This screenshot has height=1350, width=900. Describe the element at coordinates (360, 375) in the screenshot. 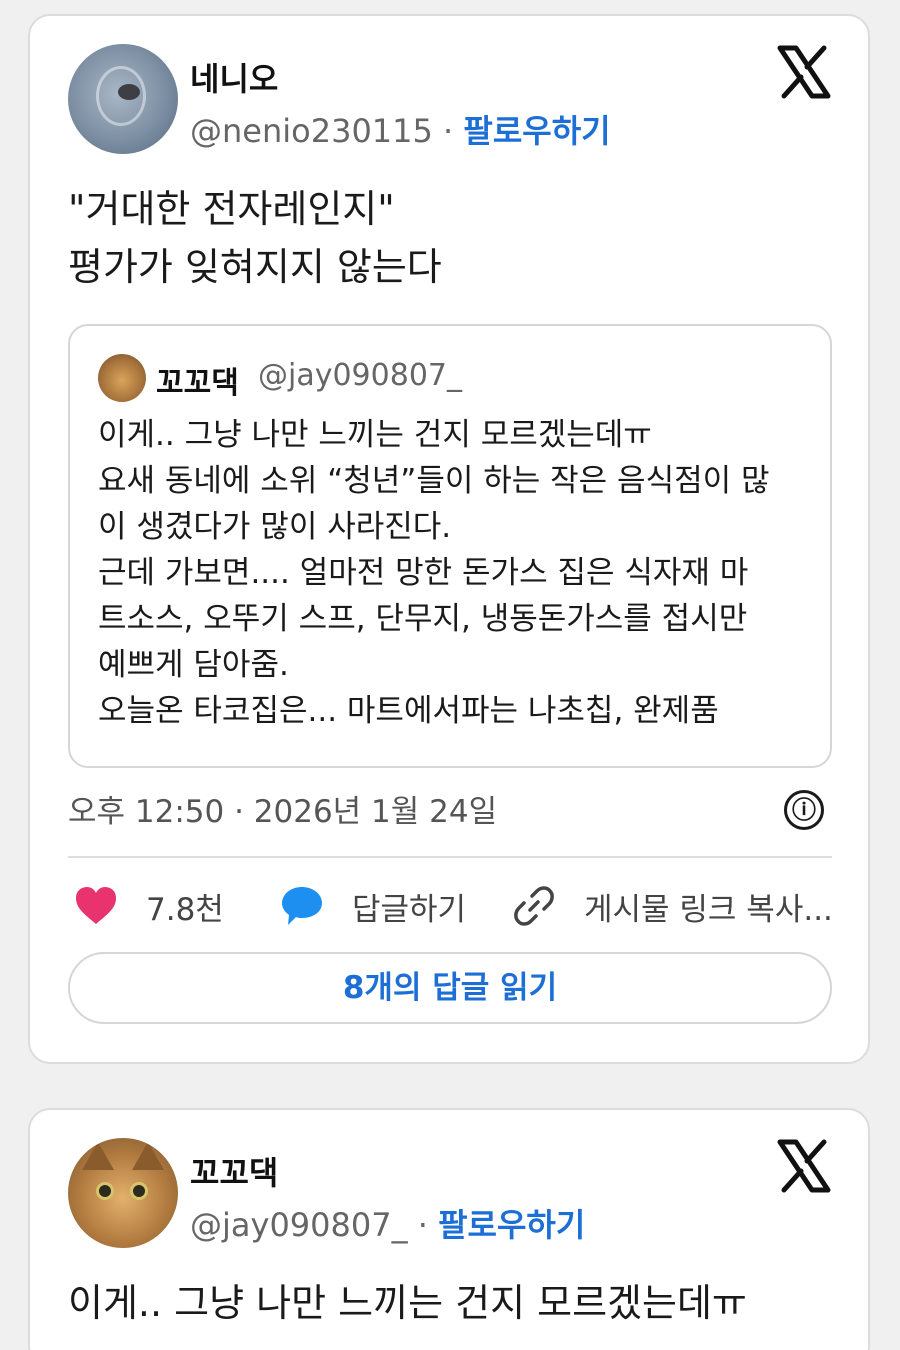

I see `quote-author-handle: @jay090807_` at that location.